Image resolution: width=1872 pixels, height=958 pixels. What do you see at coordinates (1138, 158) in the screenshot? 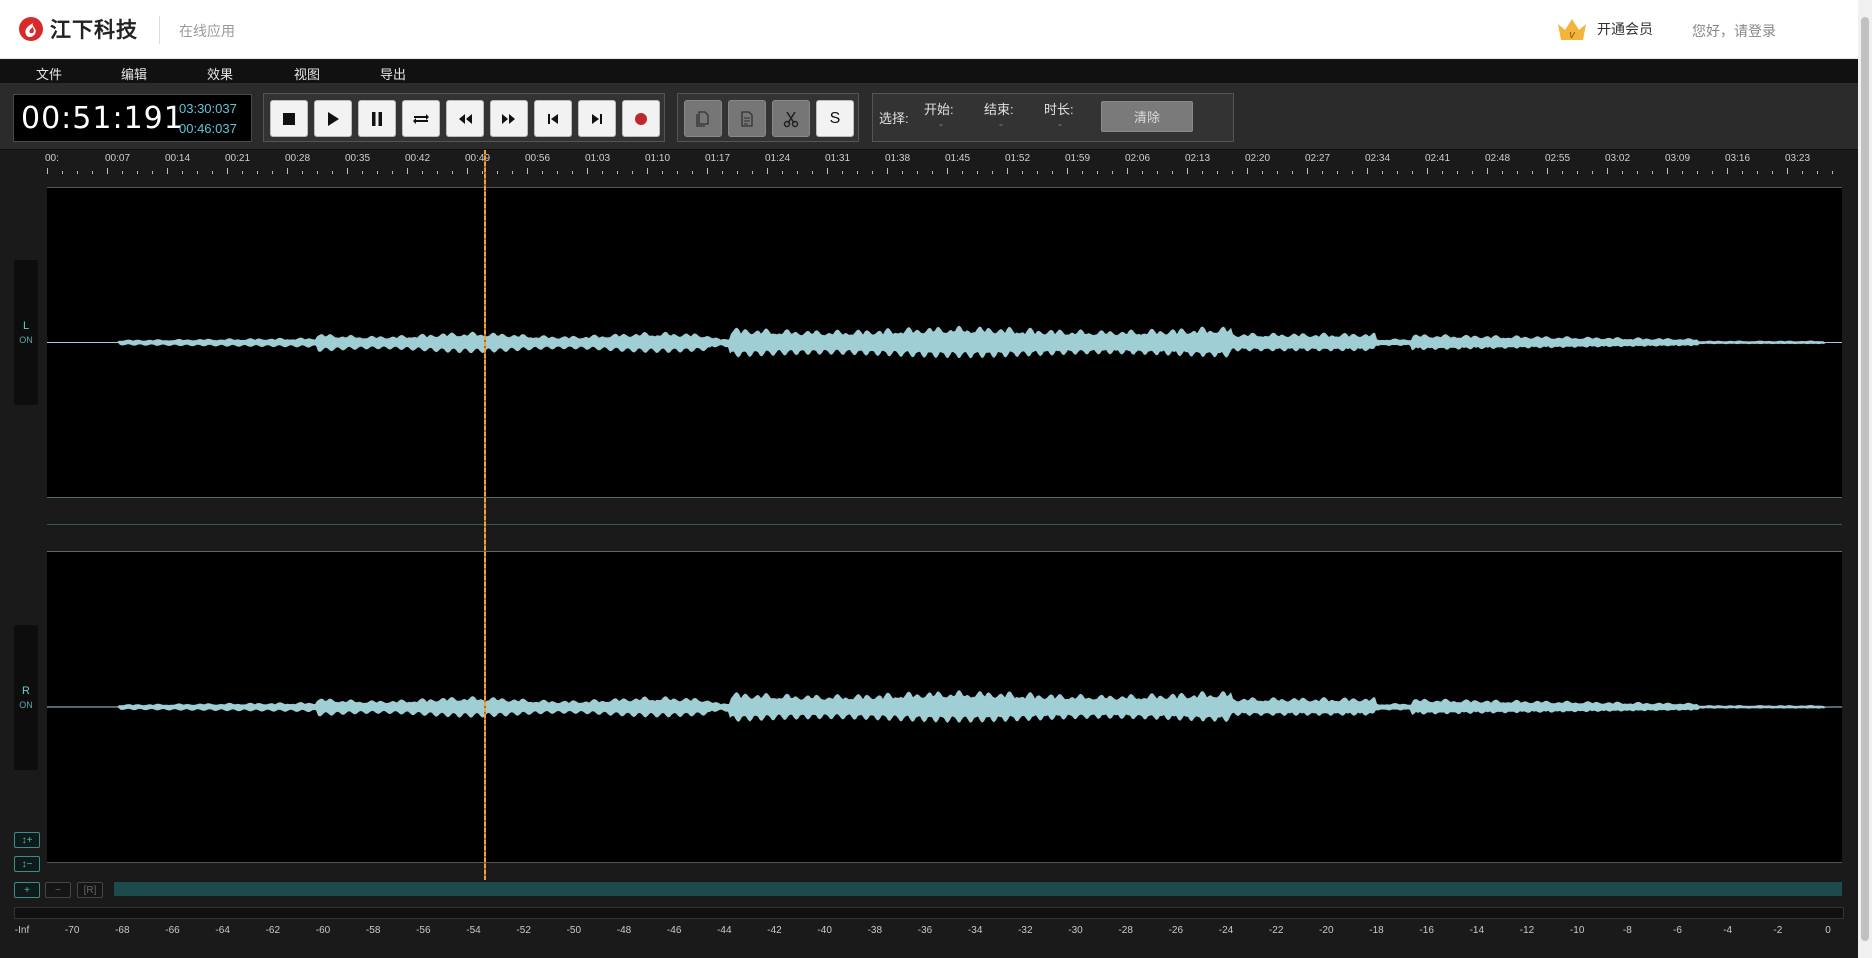
I see `ruler-label: 02:06` at bounding box center [1138, 158].